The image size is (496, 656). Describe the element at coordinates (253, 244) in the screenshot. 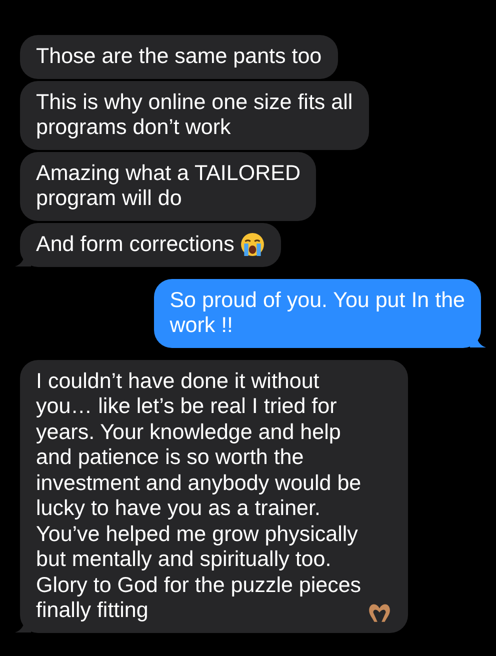

I see `crying-face-icon` at that location.